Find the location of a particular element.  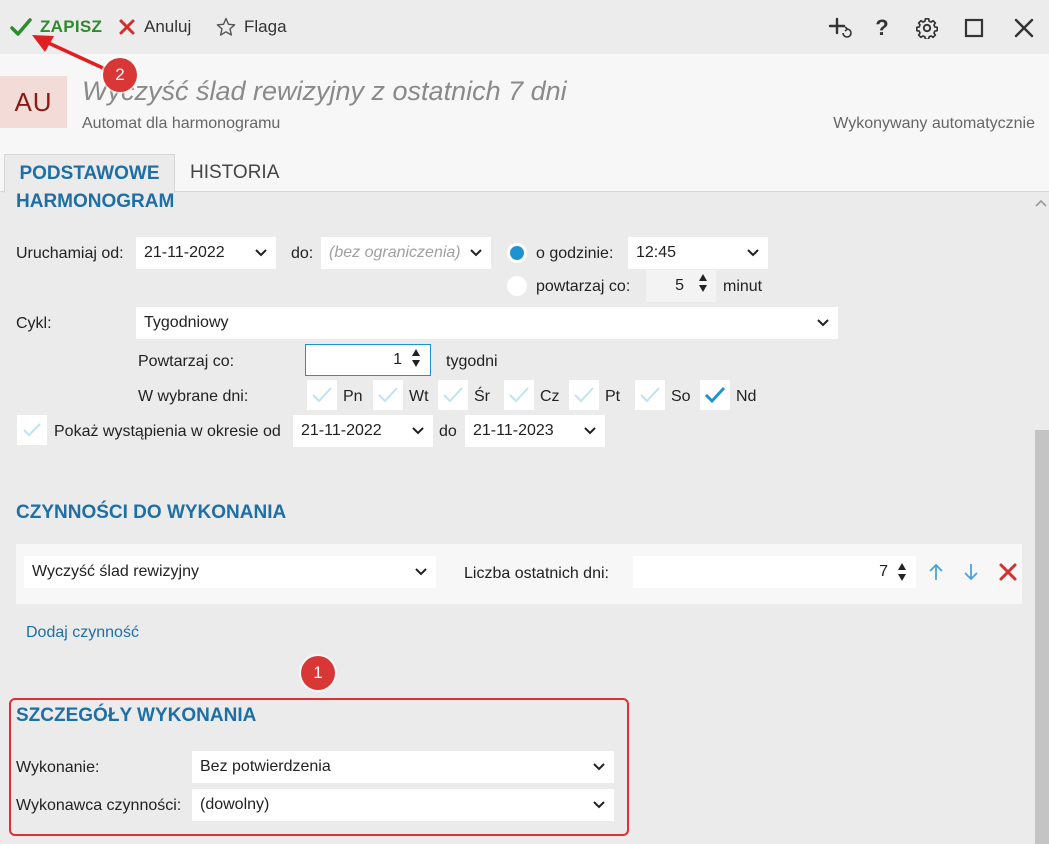

days-label: W wybrane dni: is located at coordinates (193, 396).